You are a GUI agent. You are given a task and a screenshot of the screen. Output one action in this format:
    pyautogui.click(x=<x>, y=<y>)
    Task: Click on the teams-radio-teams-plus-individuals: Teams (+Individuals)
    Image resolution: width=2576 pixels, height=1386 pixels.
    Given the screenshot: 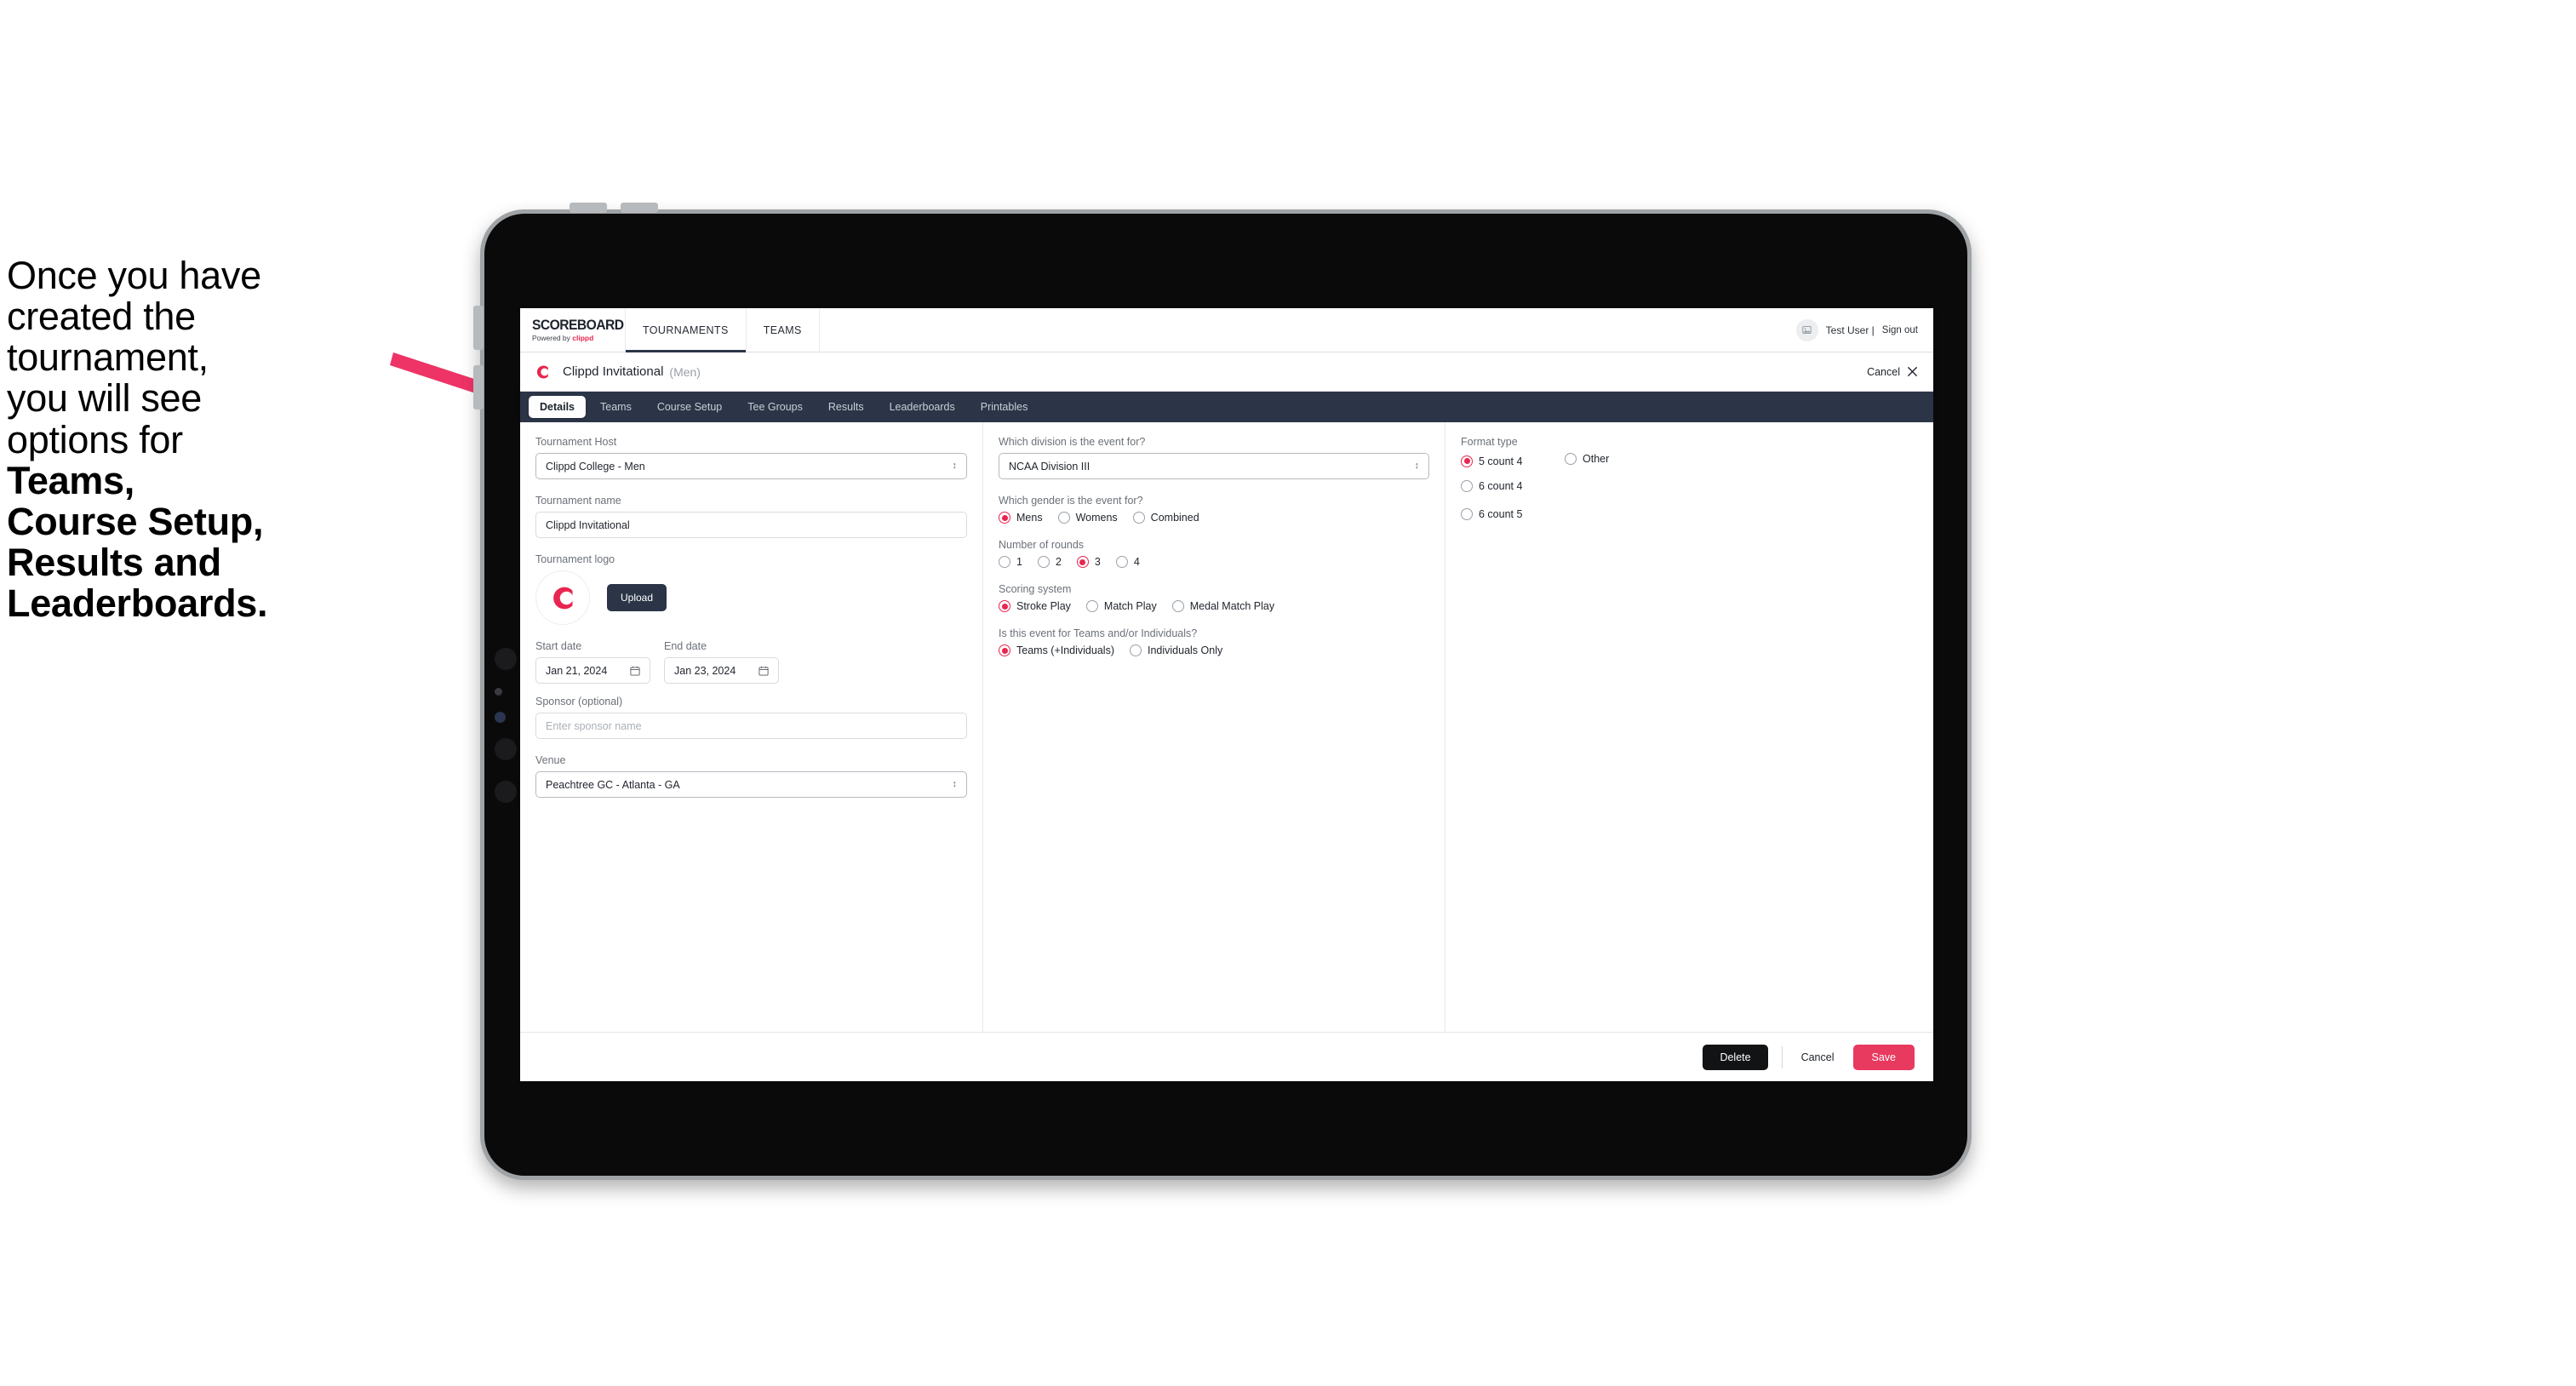 What is the action you would take?
    pyautogui.click(x=1056, y=650)
    